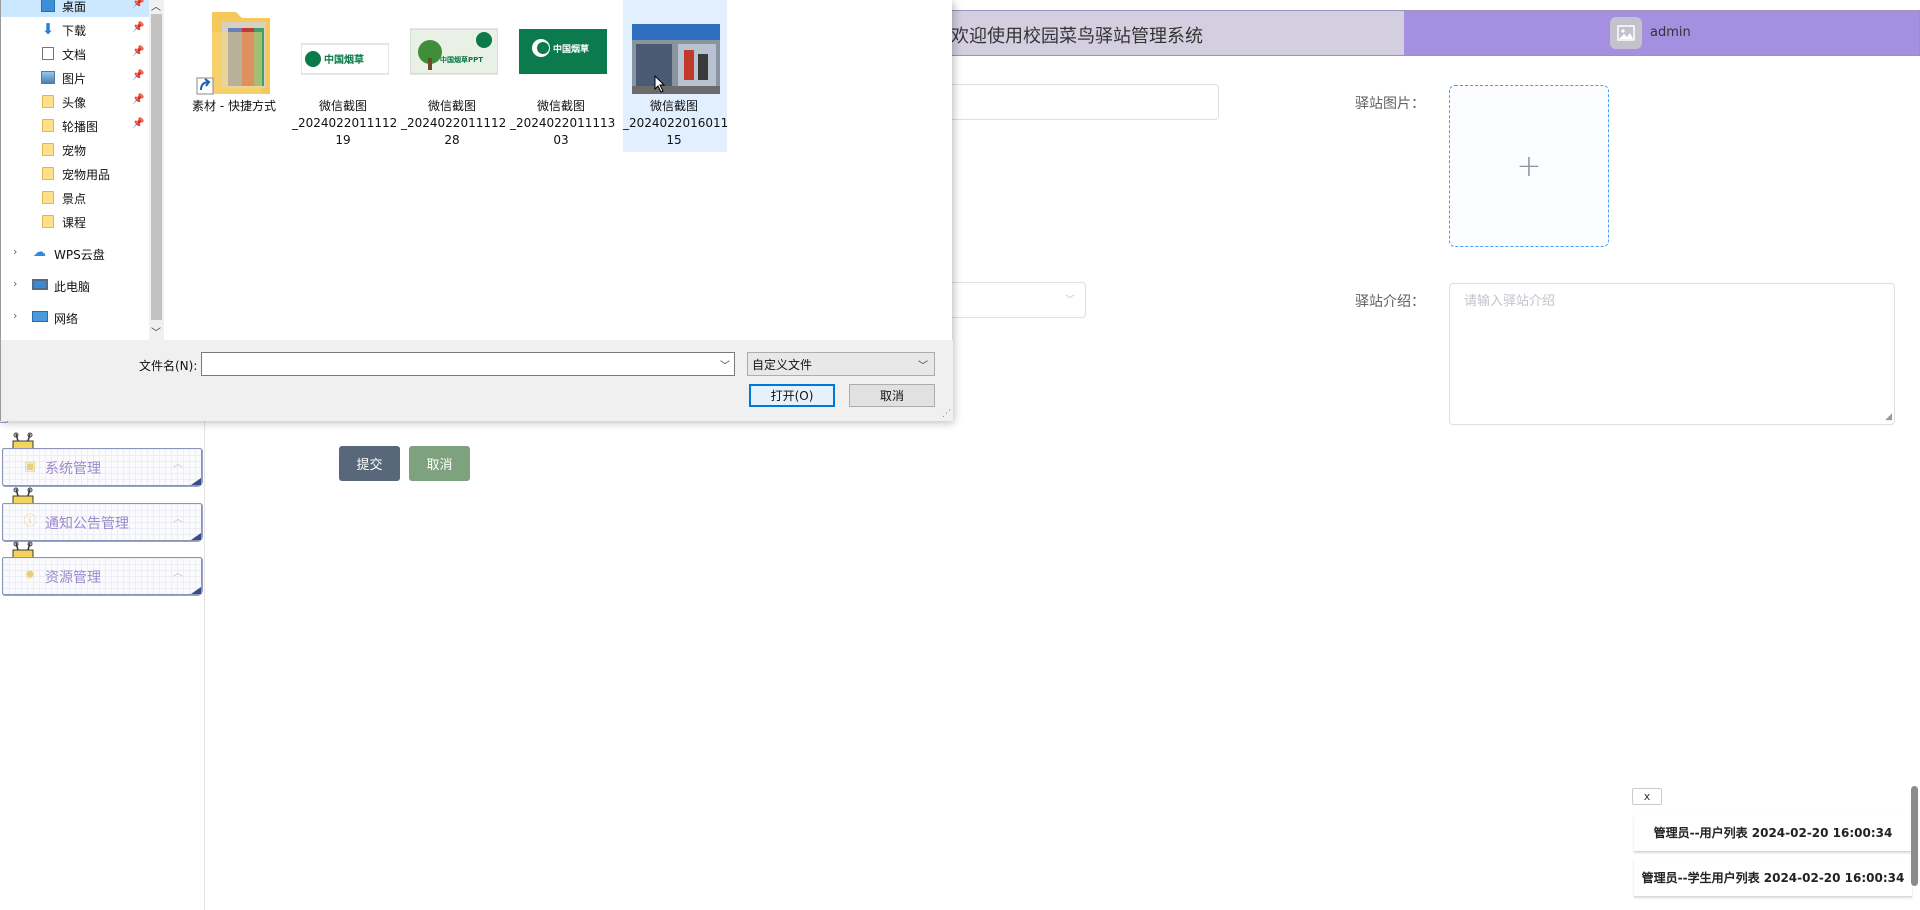 The image size is (1920, 910). What do you see at coordinates (102, 576) in the screenshot?
I see `sidebar-item-resource: ✹ 资源管理 ︿` at bounding box center [102, 576].